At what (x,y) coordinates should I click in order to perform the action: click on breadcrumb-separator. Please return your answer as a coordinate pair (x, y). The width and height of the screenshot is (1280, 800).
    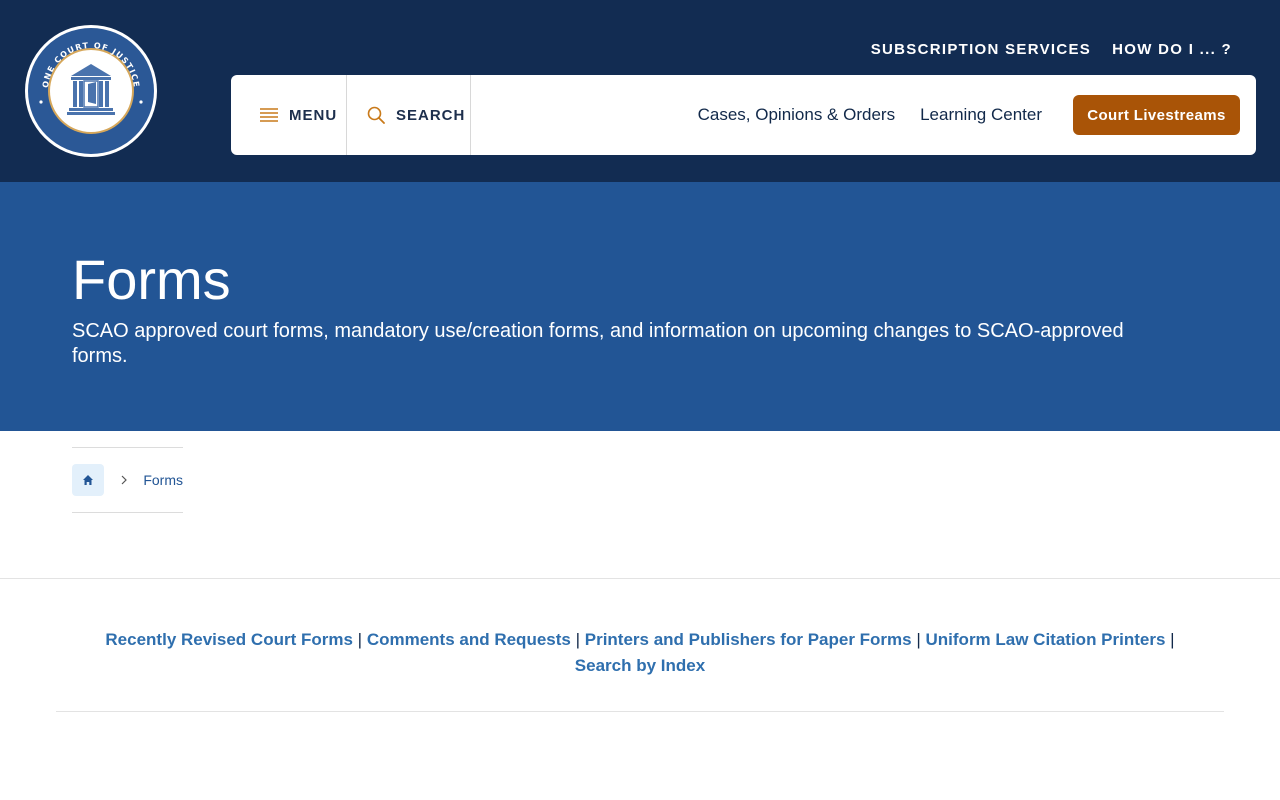
    Looking at the image, I should click on (124, 480).